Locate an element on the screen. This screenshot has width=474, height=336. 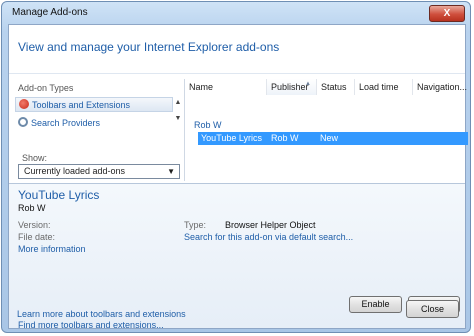
column-header-publisher-label: Publisher is located at coordinates (290, 87).